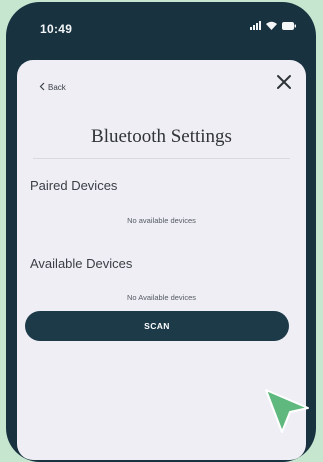 Image resolution: width=323 pixels, height=462 pixels. What do you see at coordinates (57, 87) in the screenshot?
I see `back-label: Back` at bounding box center [57, 87].